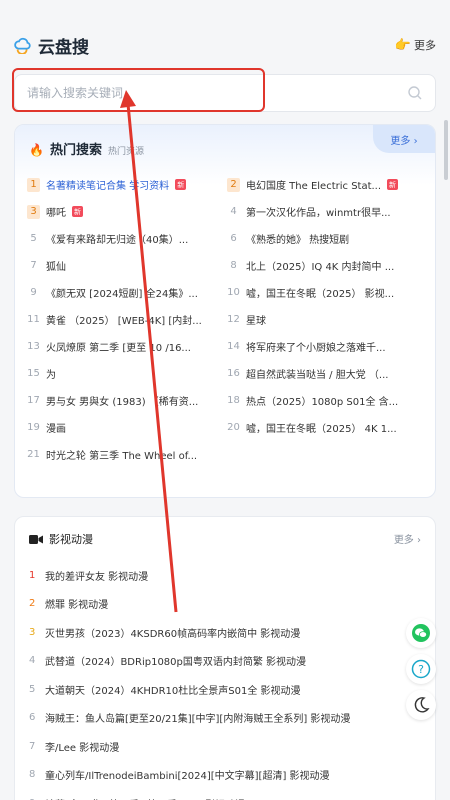  What do you see at coordinates (63, 47) in the screenshot?
I see `app-title: 云盘搜` at bounding box center [63, 47].